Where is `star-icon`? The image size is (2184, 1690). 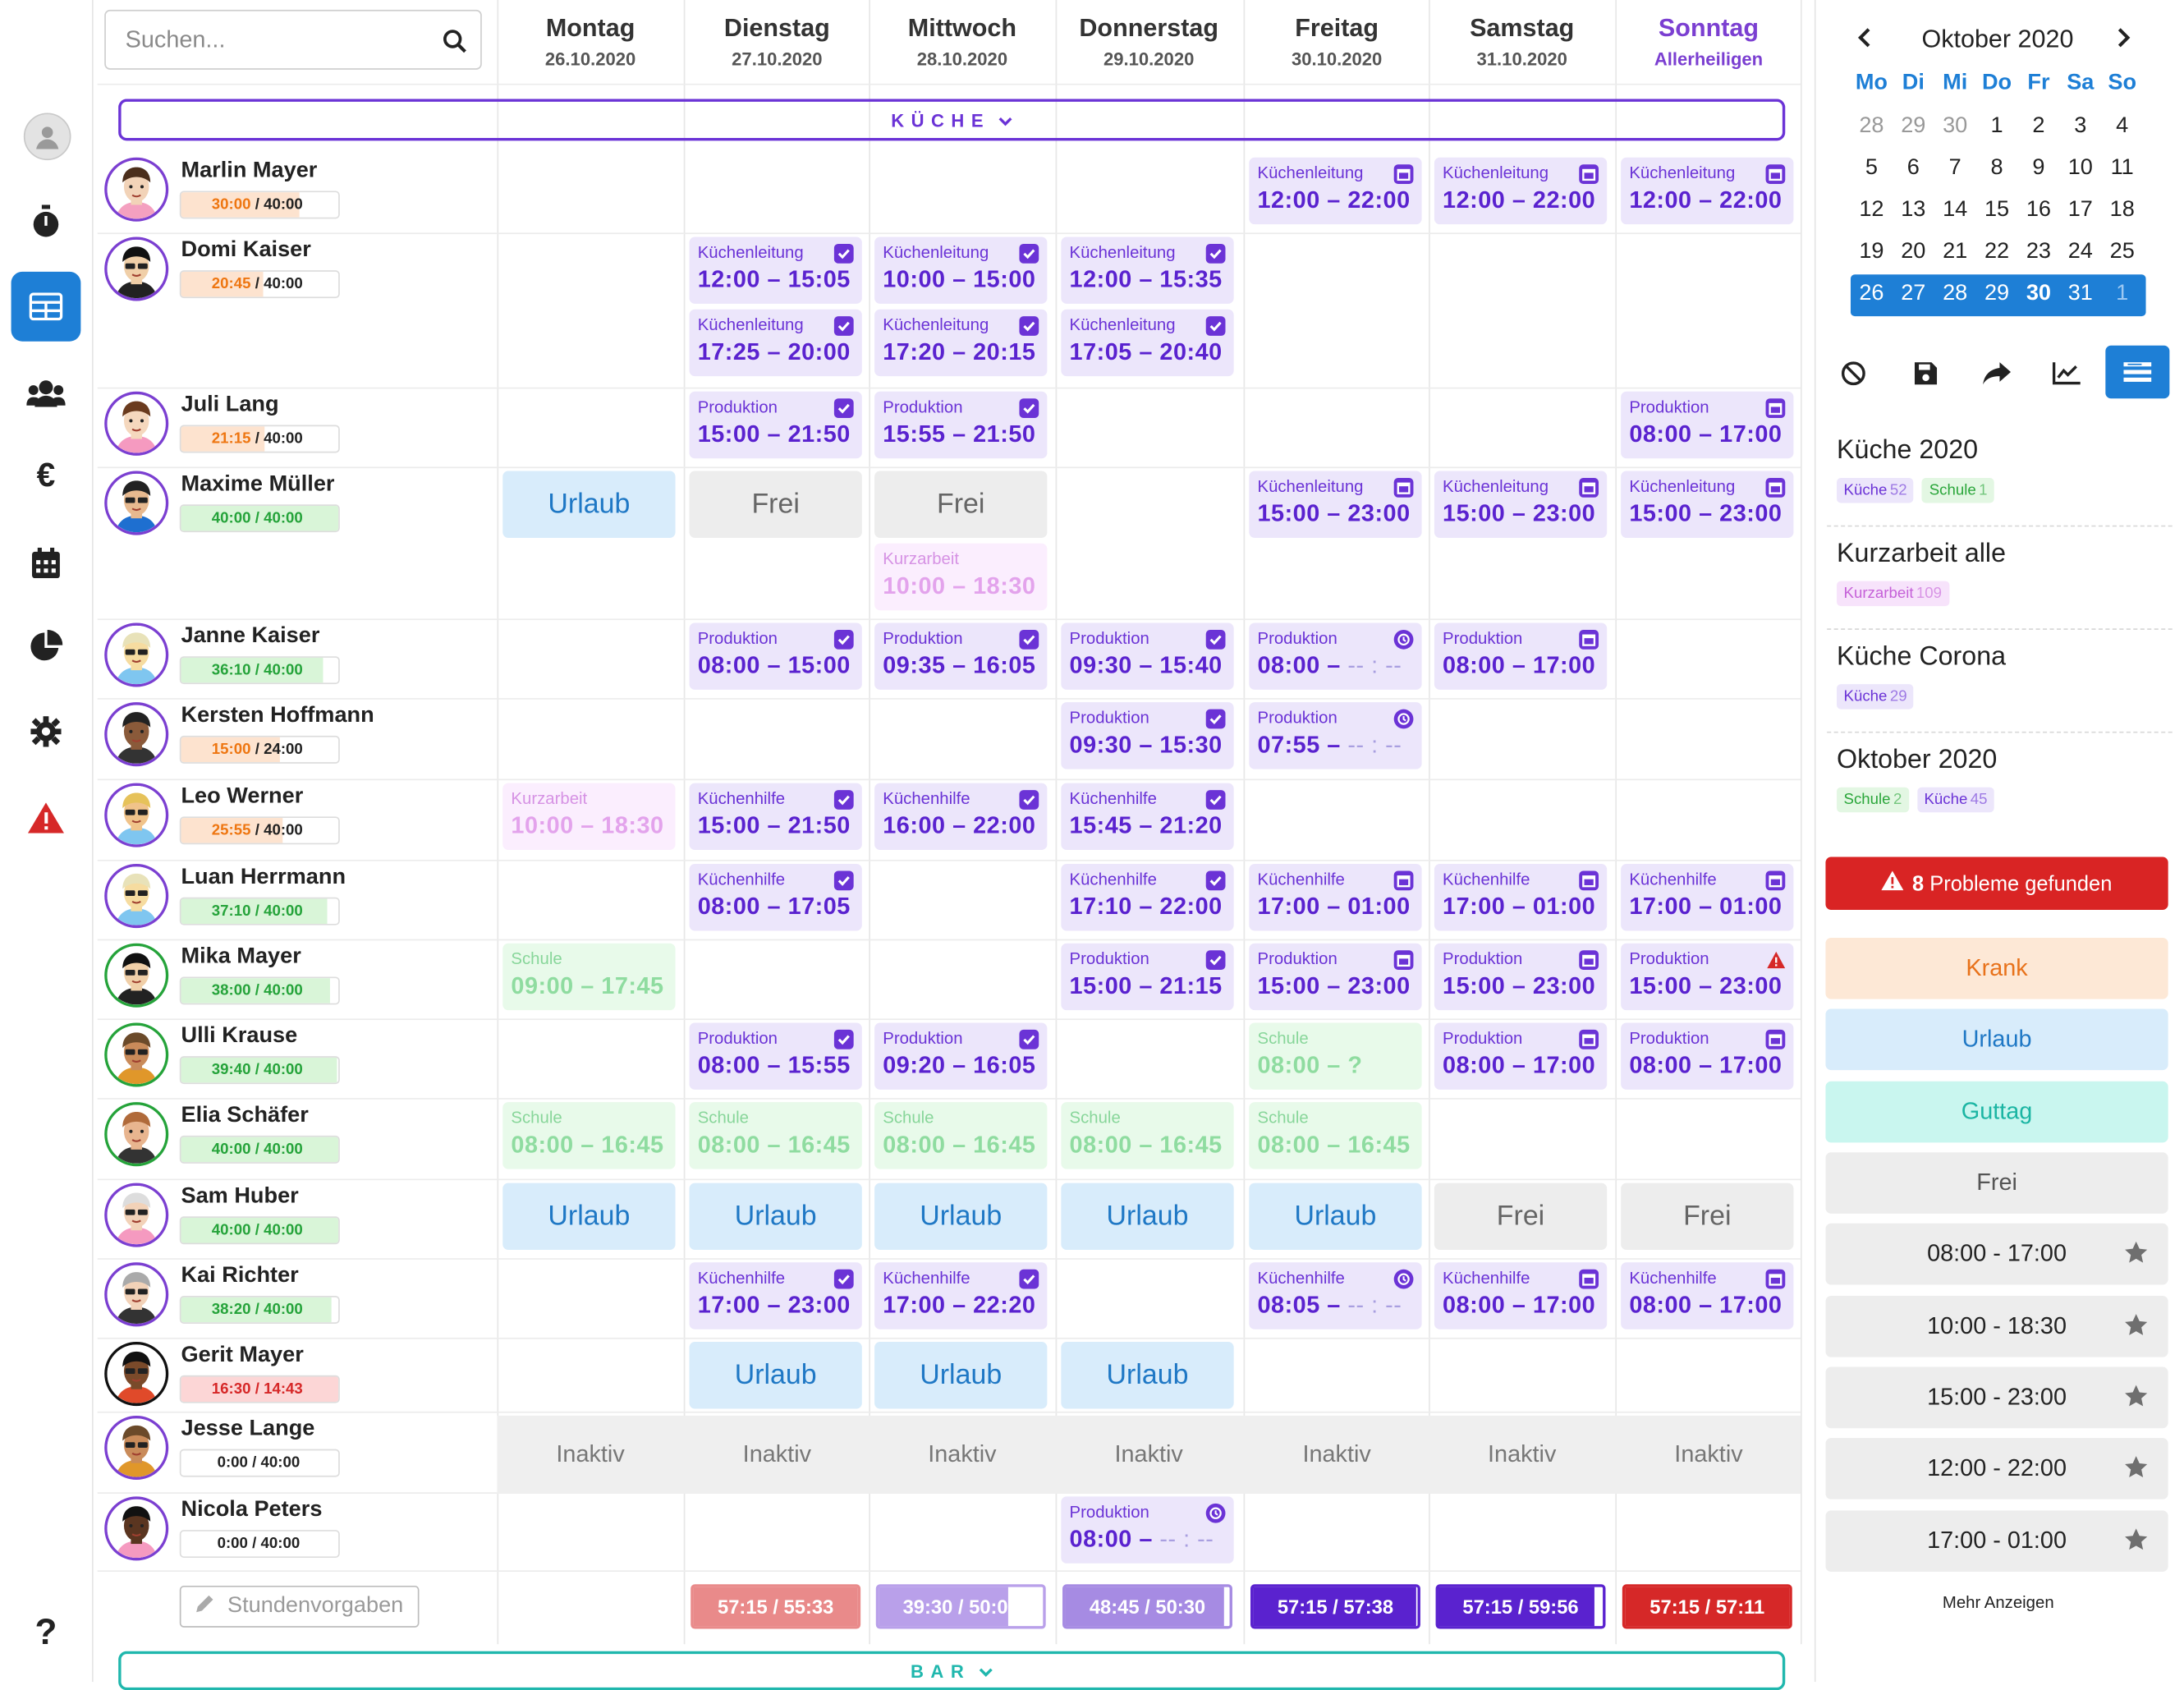 star-icon is located at coordinates (2136, 1256).